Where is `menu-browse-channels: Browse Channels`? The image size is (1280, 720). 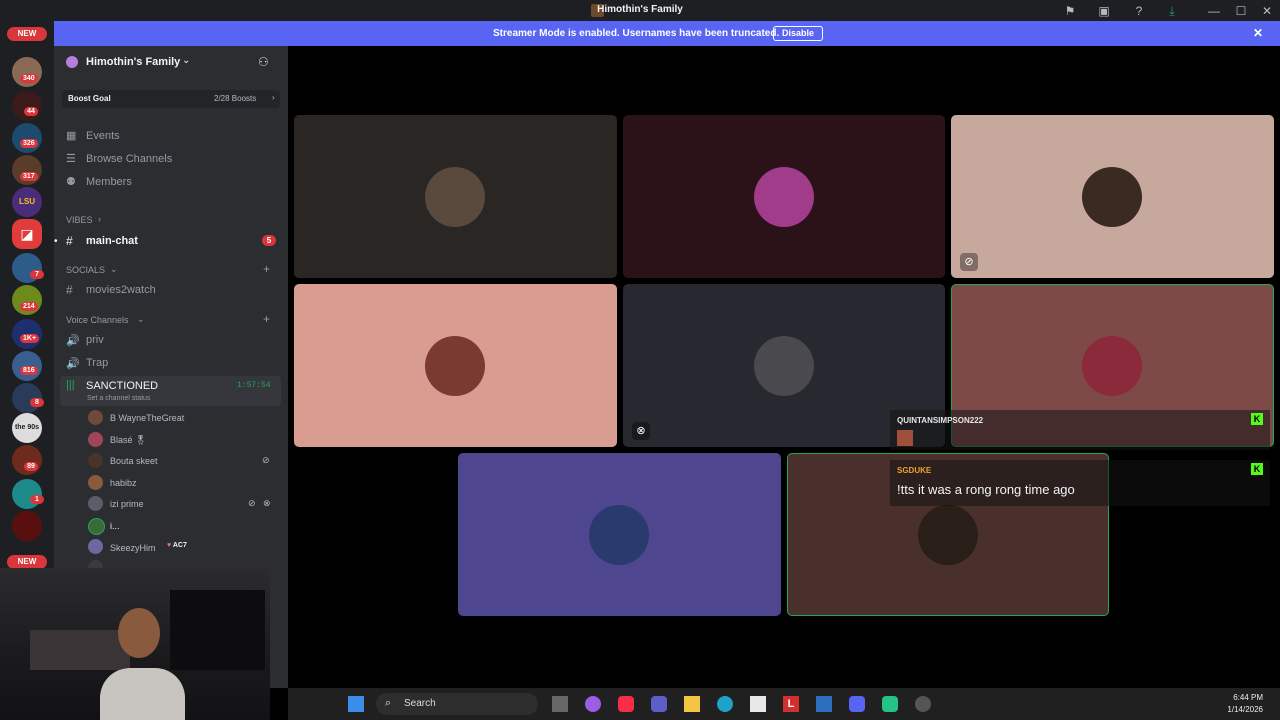 menu-browse-channels: Browse Channels is located at coordinates (129, 159).